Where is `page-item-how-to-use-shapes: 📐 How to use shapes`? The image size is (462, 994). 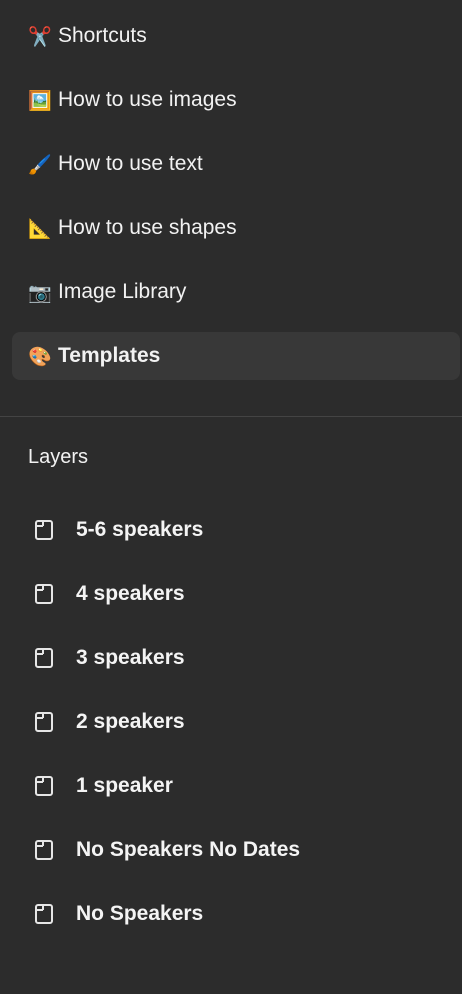
page-item-how-to-use-shapes: 📐 How to use shapes is located at coordinates (236, 228).